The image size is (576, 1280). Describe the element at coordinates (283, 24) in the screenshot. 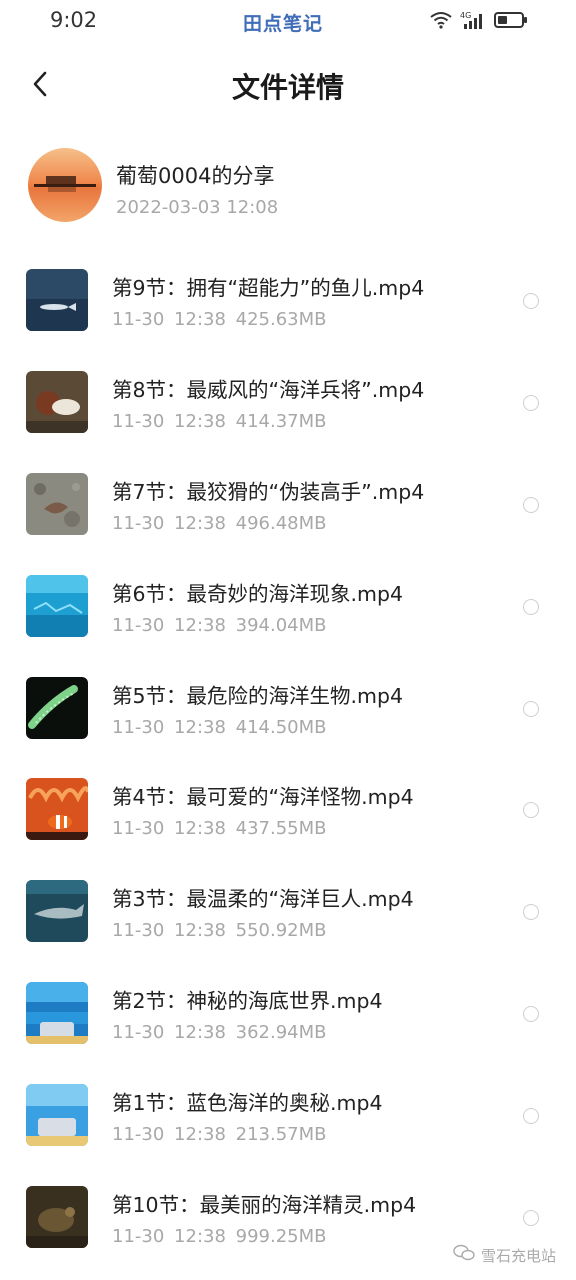

I see `status-app-name: 田点笔记` at that location.